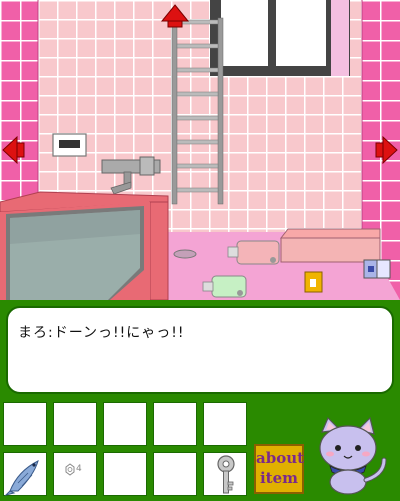  What do you see at coordinates (353, 455) in the screenshot?
I see `cat-mascot-icon` at bounding box center [353, 455].